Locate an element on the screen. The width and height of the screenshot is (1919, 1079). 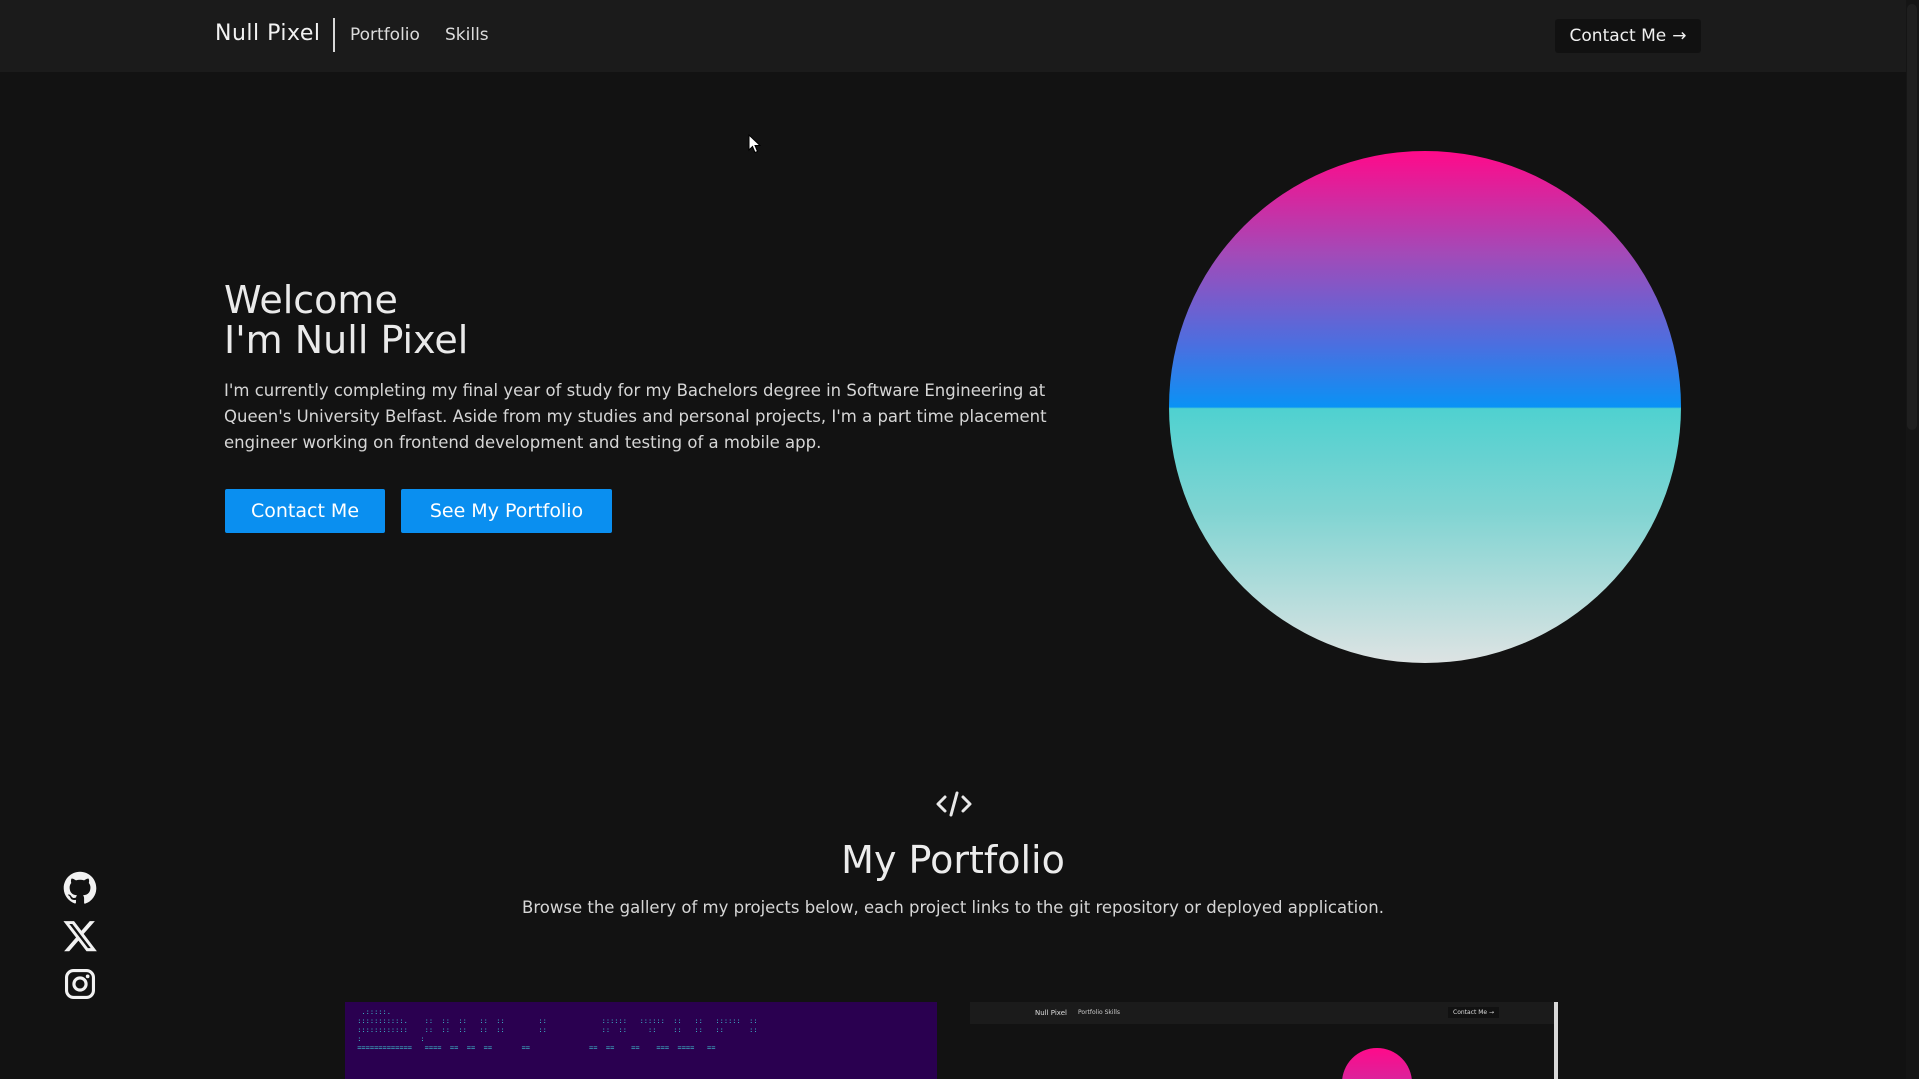
nav-contact-button: Contact Me → is located at coordinates (1628, 36).